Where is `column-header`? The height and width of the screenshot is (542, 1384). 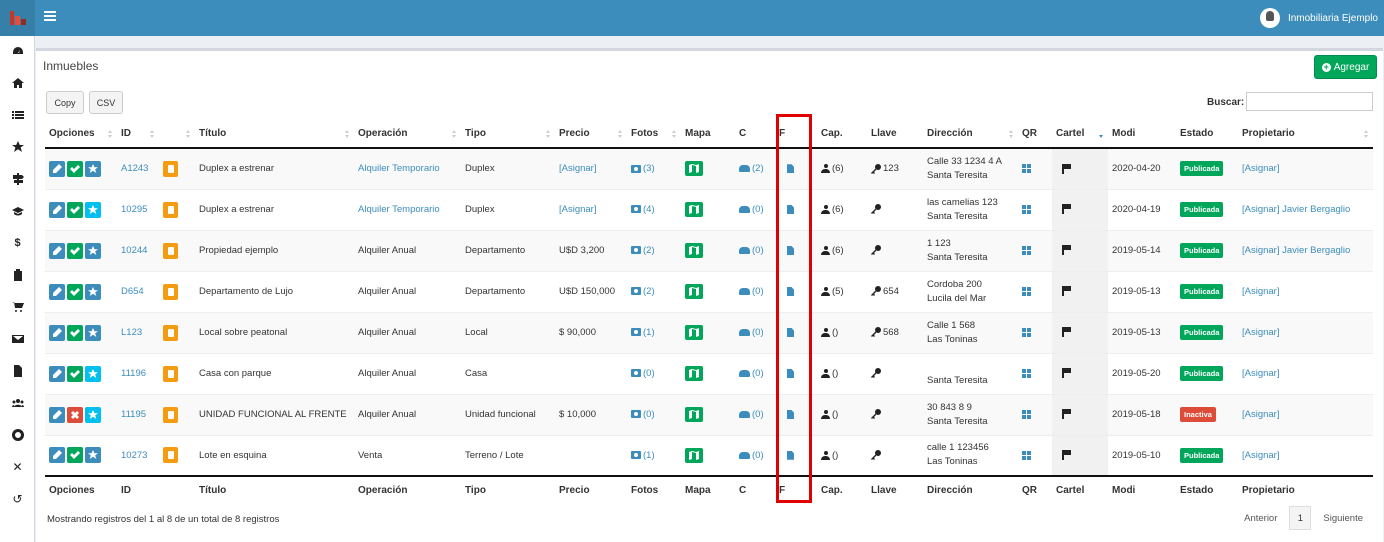
column-header is located at coordinates (177, 134).